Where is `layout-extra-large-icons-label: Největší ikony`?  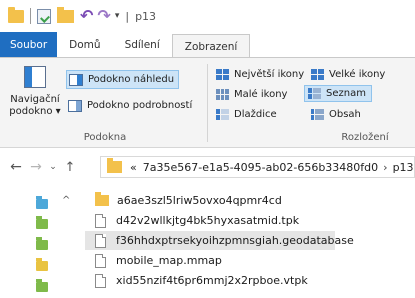 layout-extra-large-icons-label: Největší ikony is located at coordinates (269, 74).